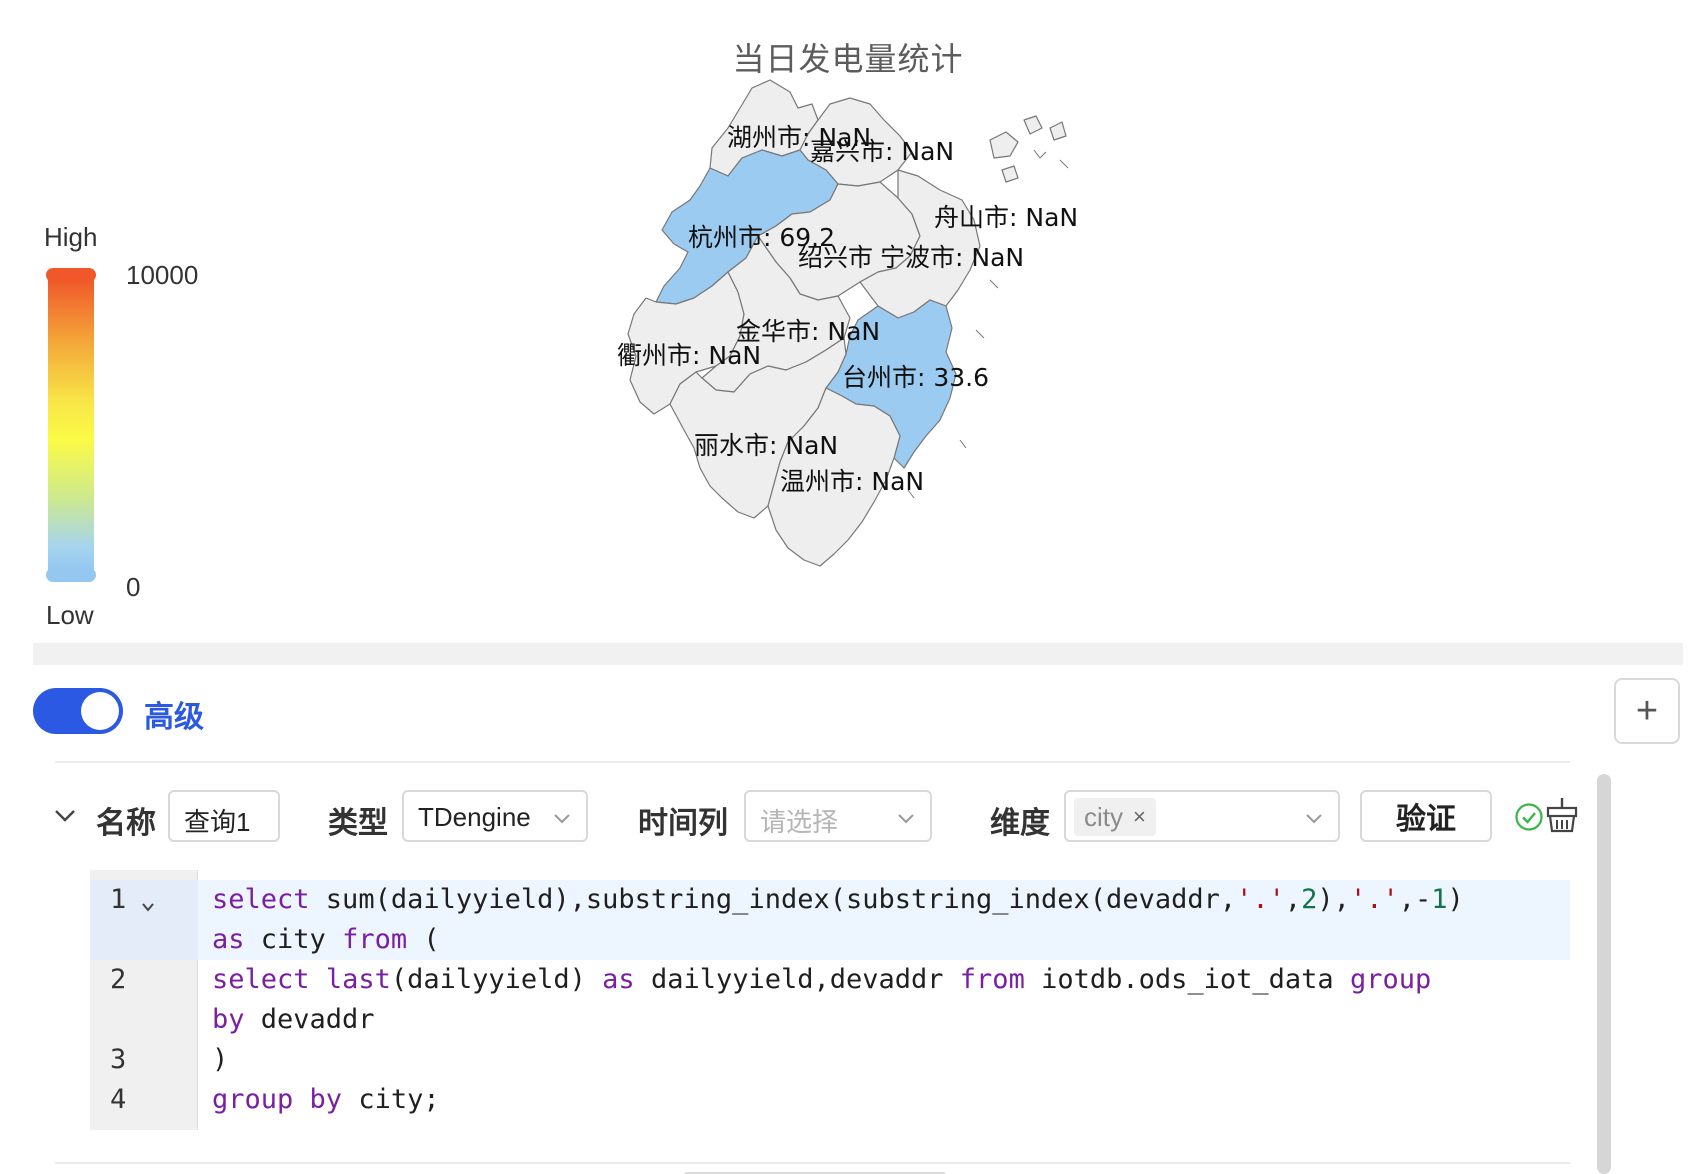 This screenshot has width=1696, height=1174. I want to click on verify-button: 验证, so click(1426, 816).